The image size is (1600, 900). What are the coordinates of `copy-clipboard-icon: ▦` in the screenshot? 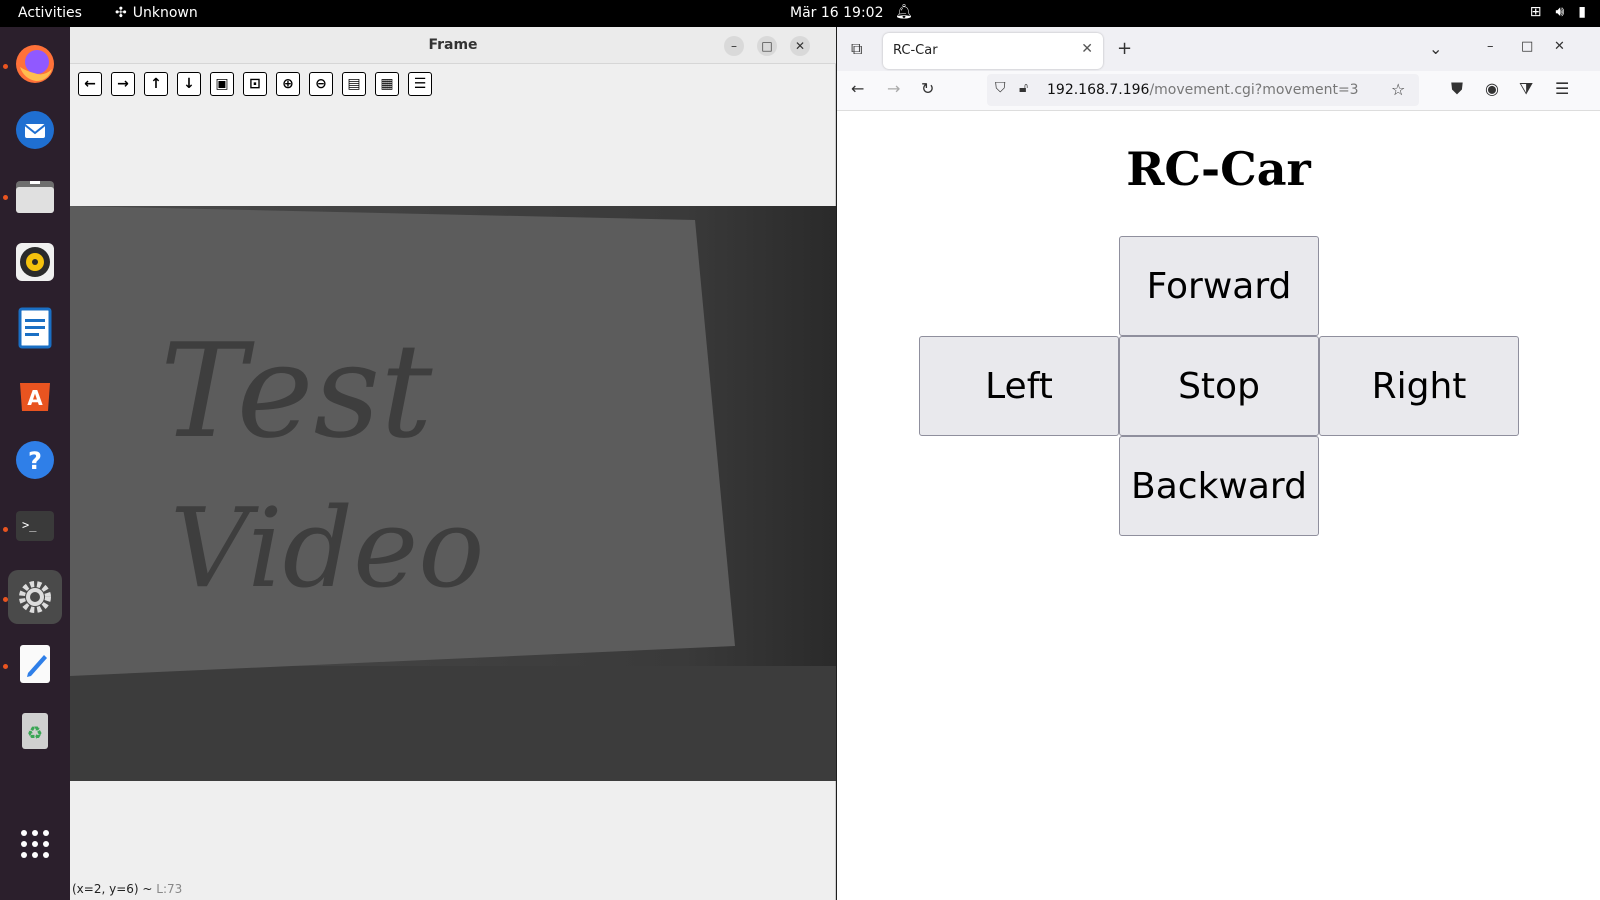 It's located at (387, 84).